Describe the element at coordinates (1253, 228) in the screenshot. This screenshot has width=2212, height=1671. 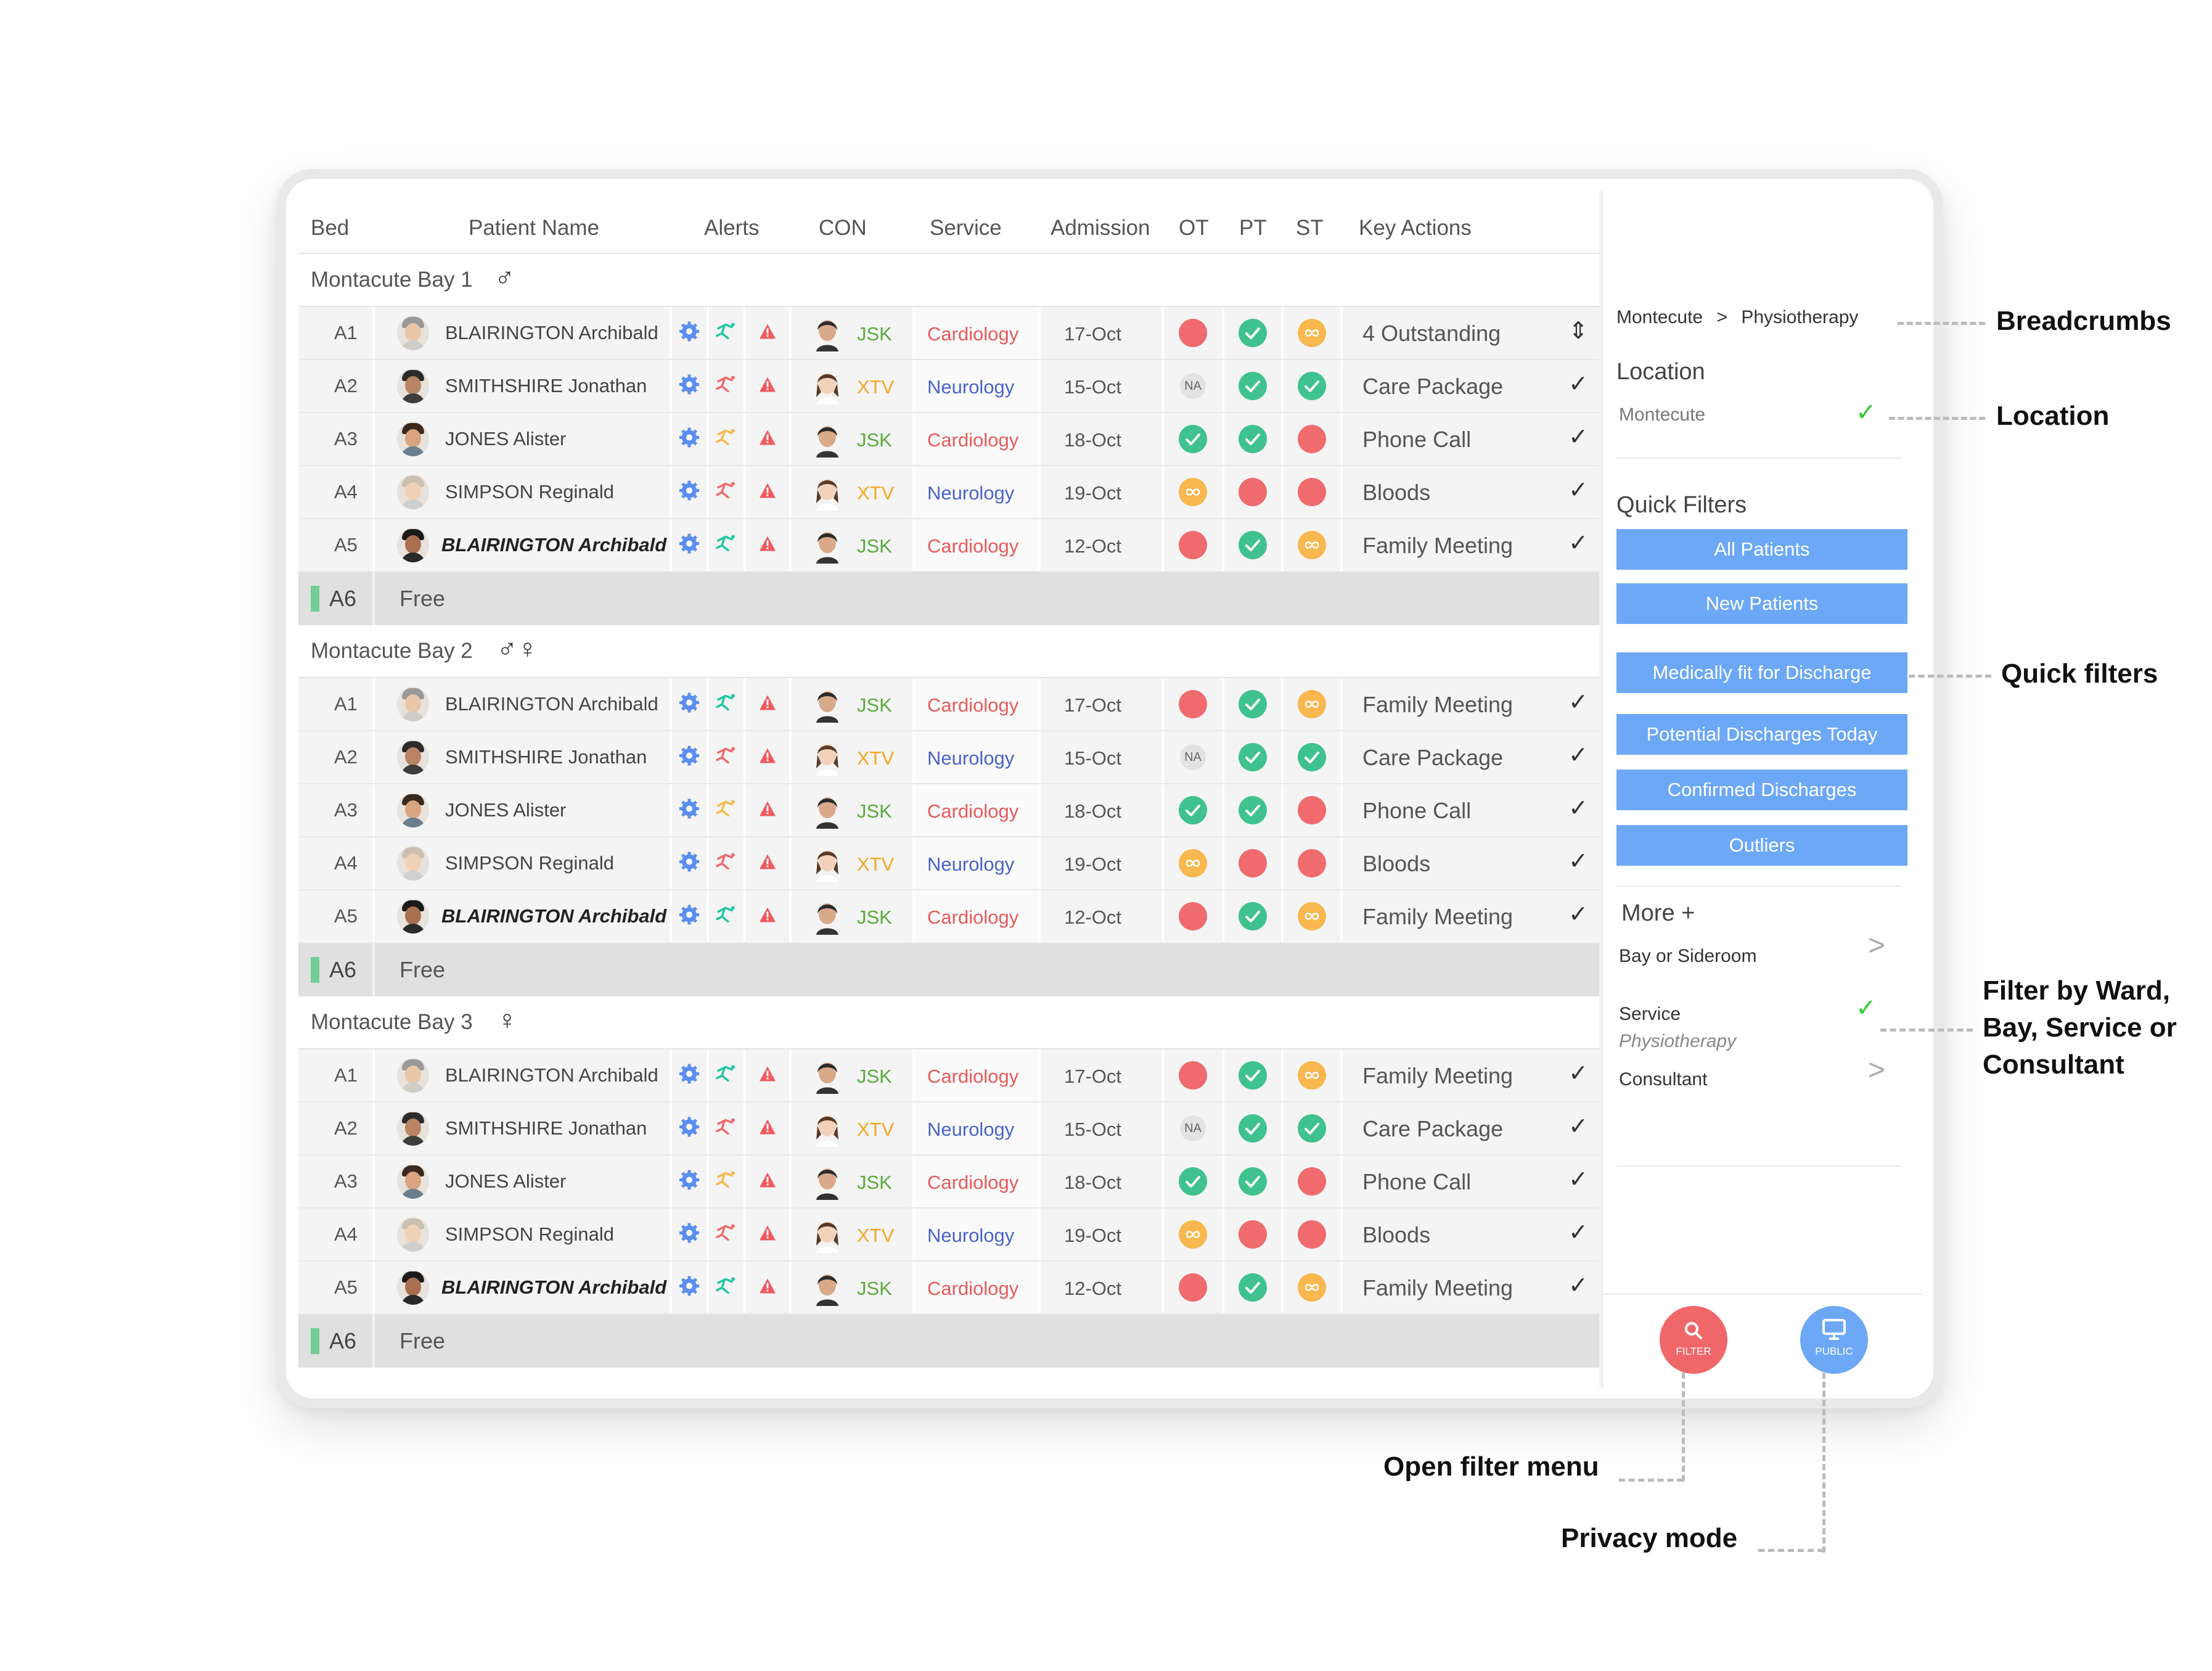
I see `col-pt: PT` at that location.